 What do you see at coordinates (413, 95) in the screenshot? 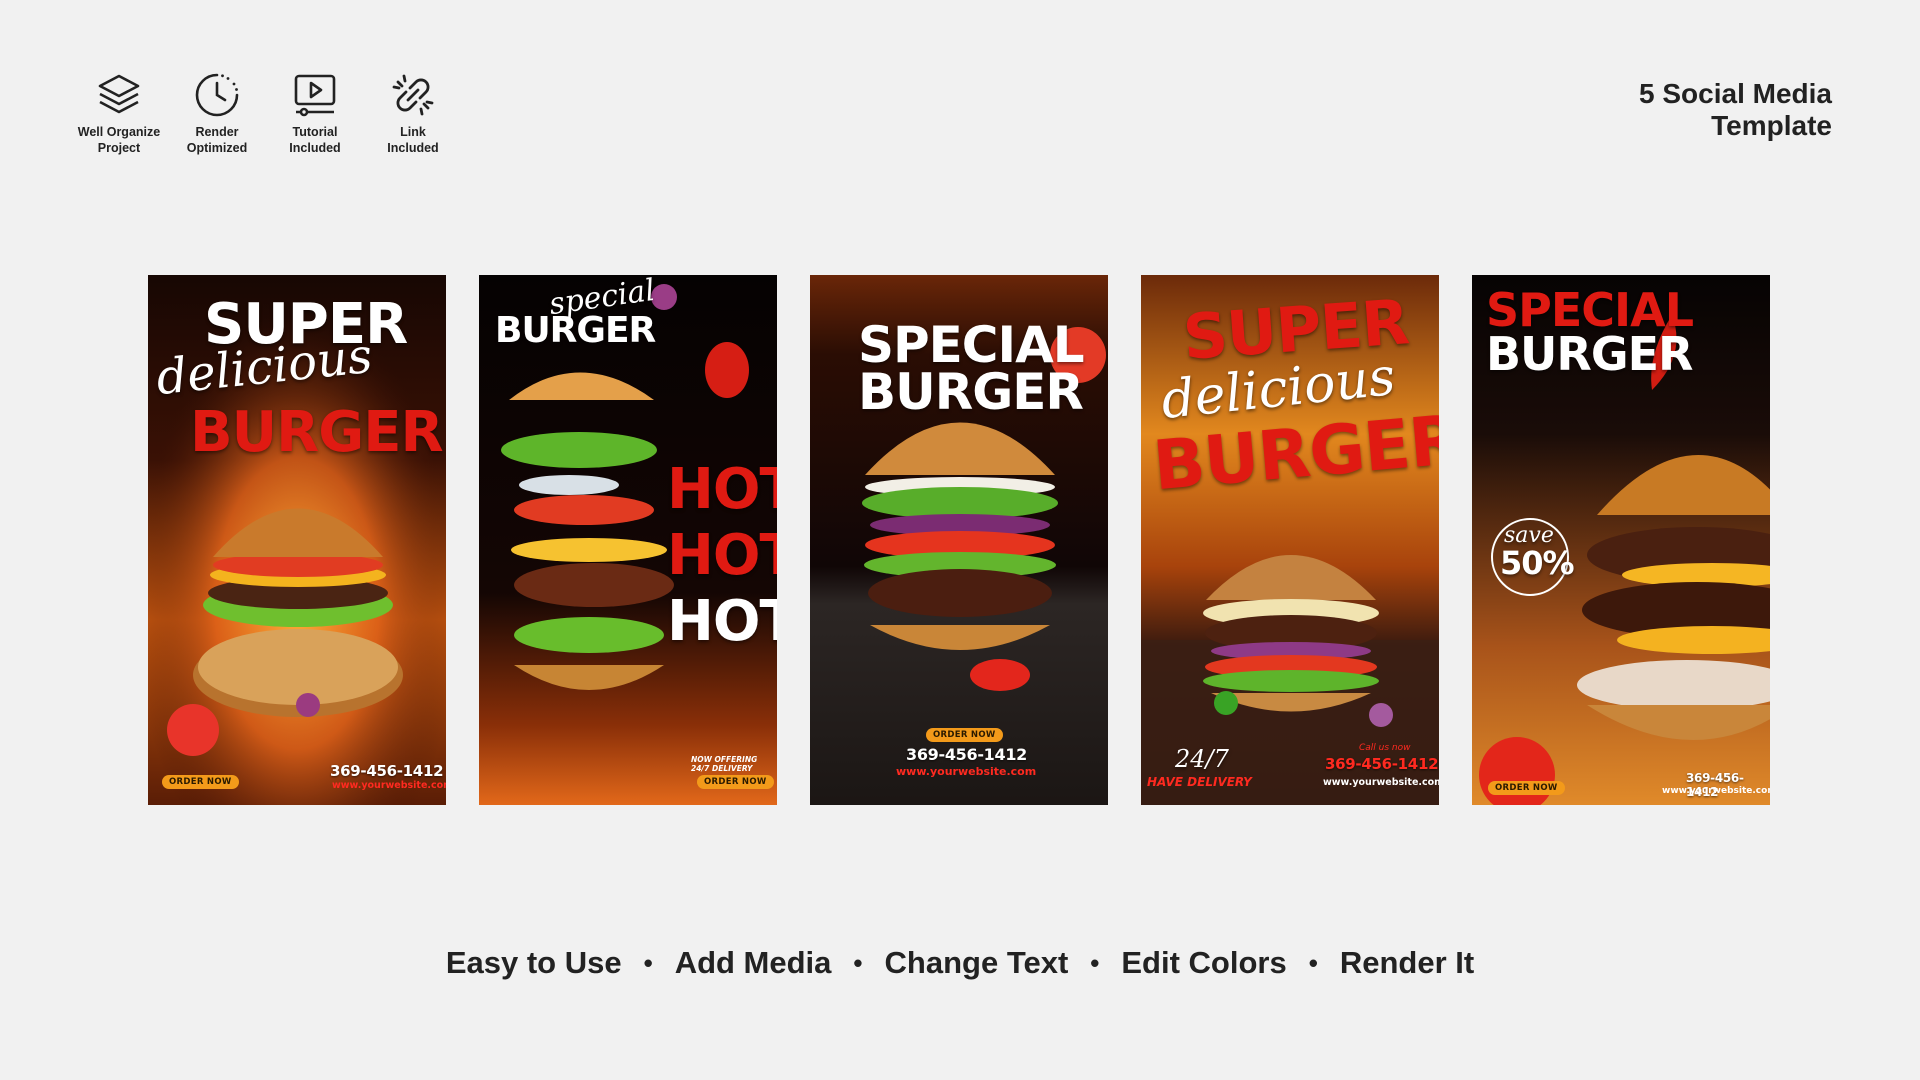
I see `link-icon` at bounding box center [413, 95].